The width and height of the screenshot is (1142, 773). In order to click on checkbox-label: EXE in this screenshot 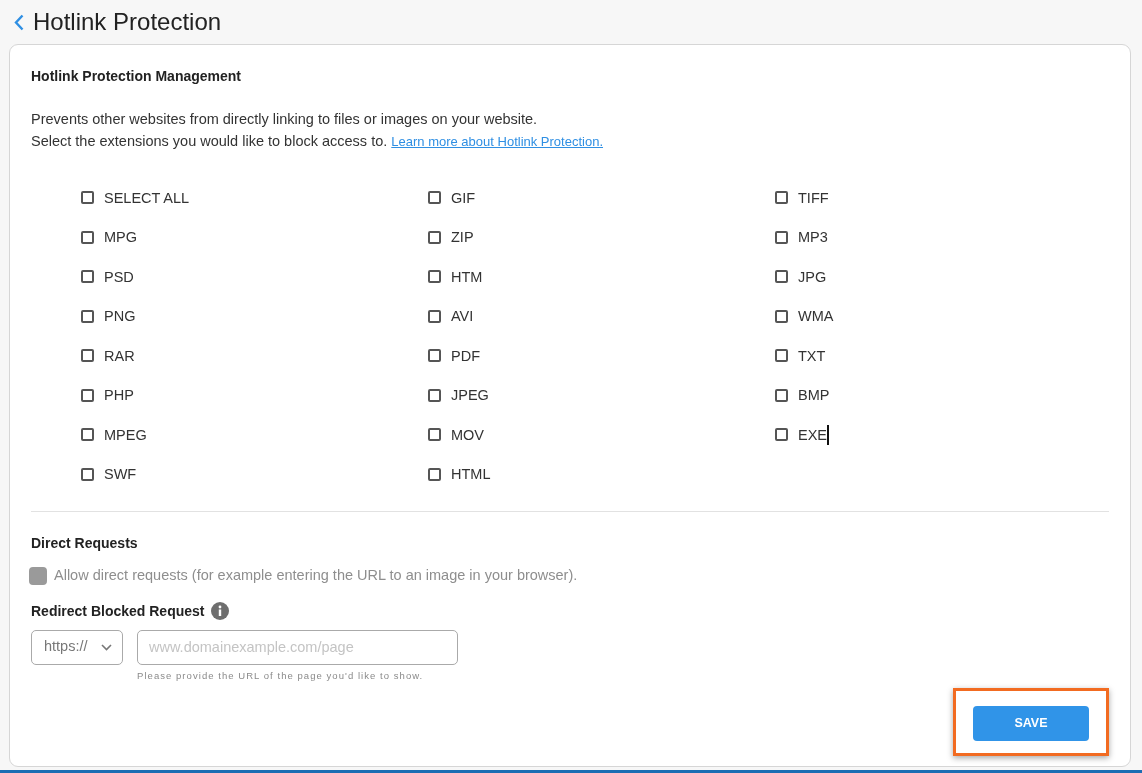, I will do `click(812, 434)`.